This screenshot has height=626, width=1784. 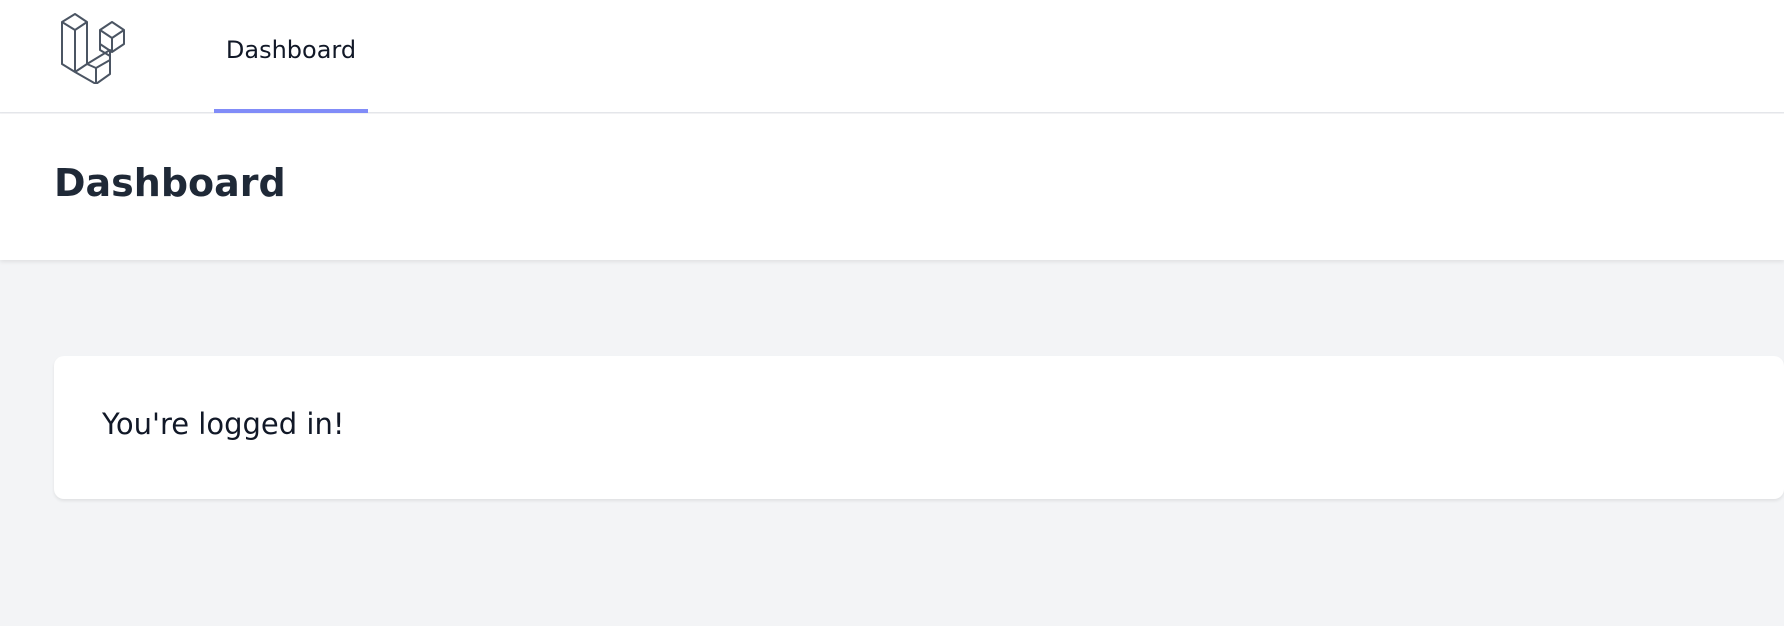 What do you see at coordinates (223, 424) in the screenshot?
I see `login-status-message: You're logged in!` at bounding box center [223, 424].